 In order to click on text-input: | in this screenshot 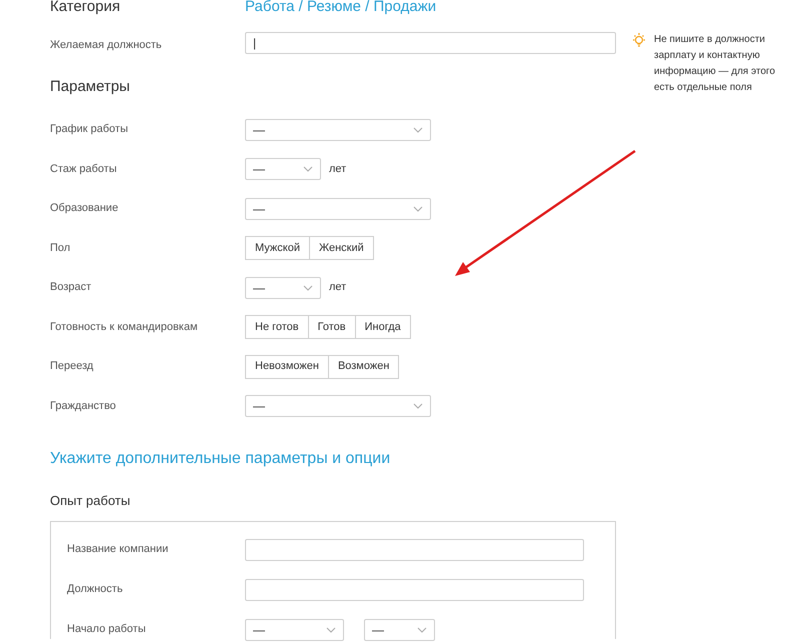, I will do `click(430, 43)`.